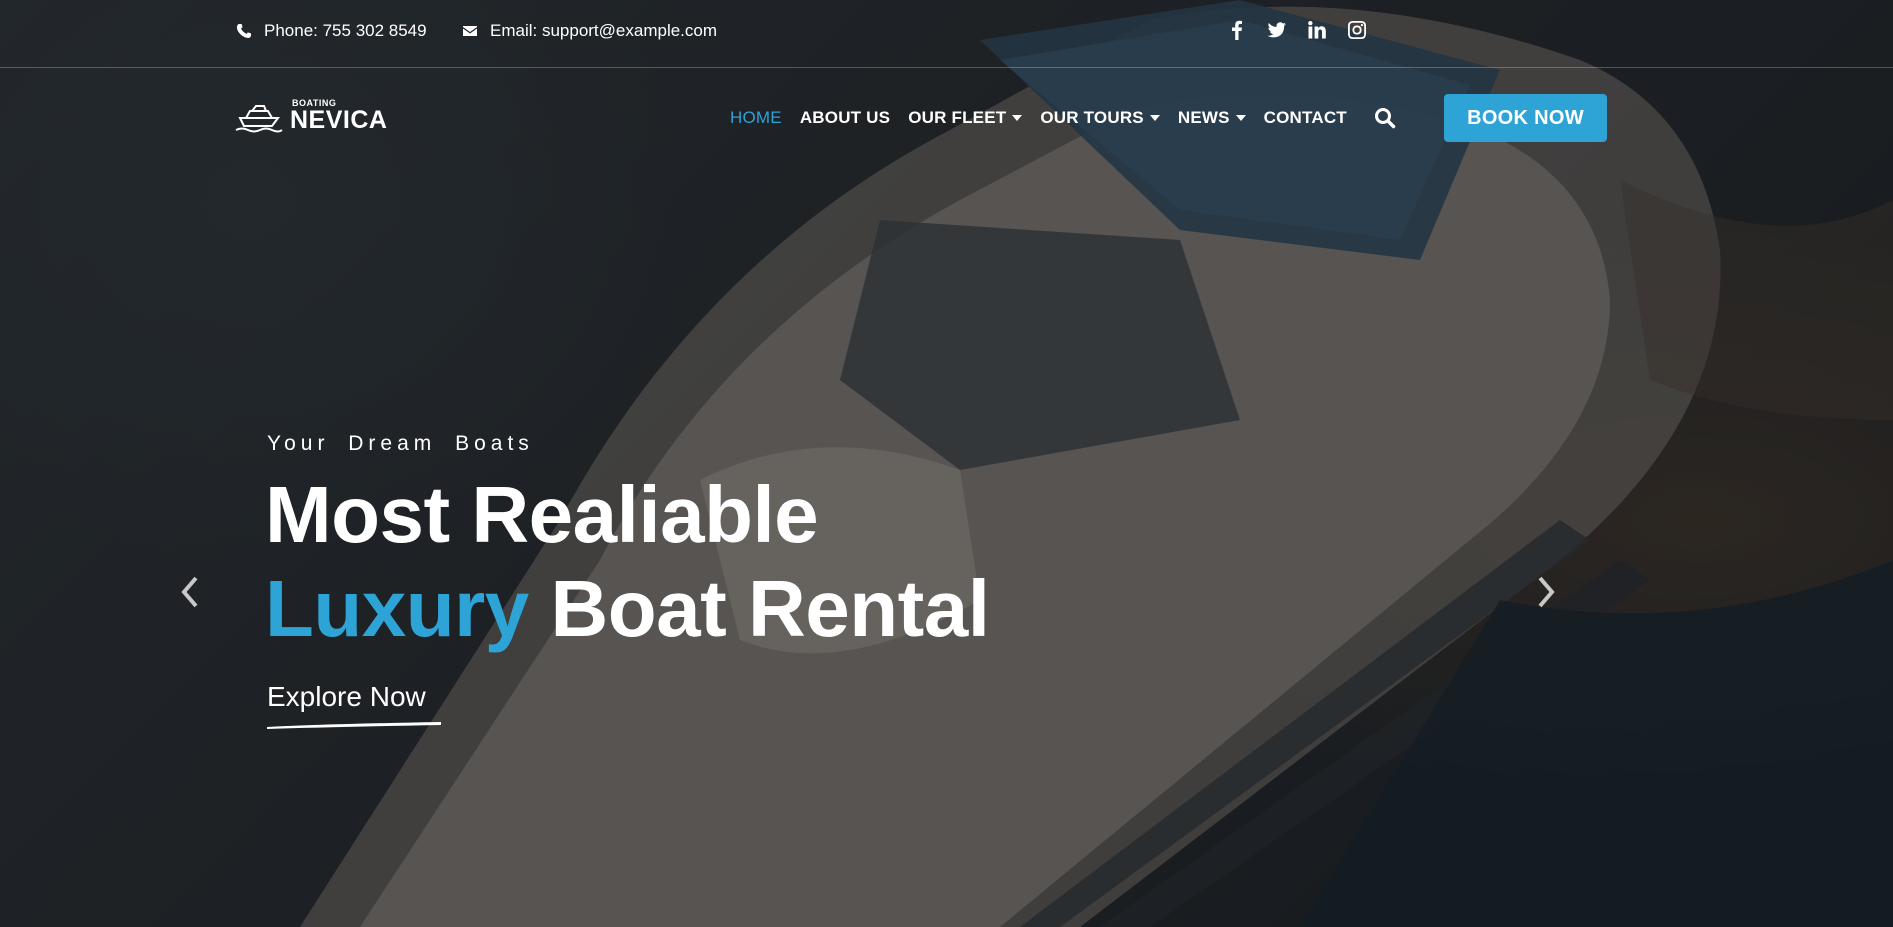 The height and width of the screenshot is (927, 1893). I want to click on phone-icon, so click(243, 31).